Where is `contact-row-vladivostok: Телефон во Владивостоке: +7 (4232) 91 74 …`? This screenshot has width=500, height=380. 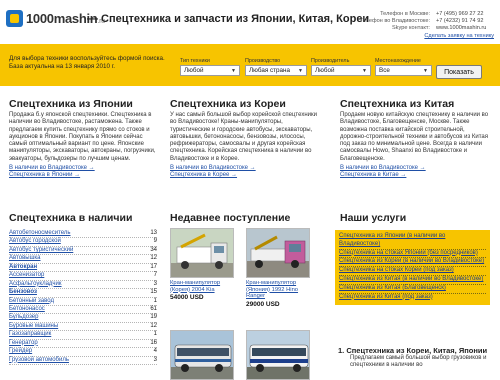
contact-row-vladivostok: Телефон во Владивостоке: +7 (4232) 91 74 … is located at coordinates (399, 21).